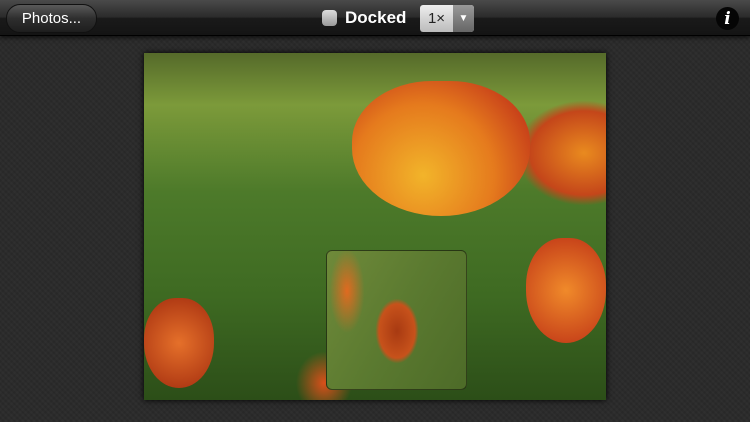 This screenshot has width=750, height=422. I want to click on info-icon: i, so click(727, 18).